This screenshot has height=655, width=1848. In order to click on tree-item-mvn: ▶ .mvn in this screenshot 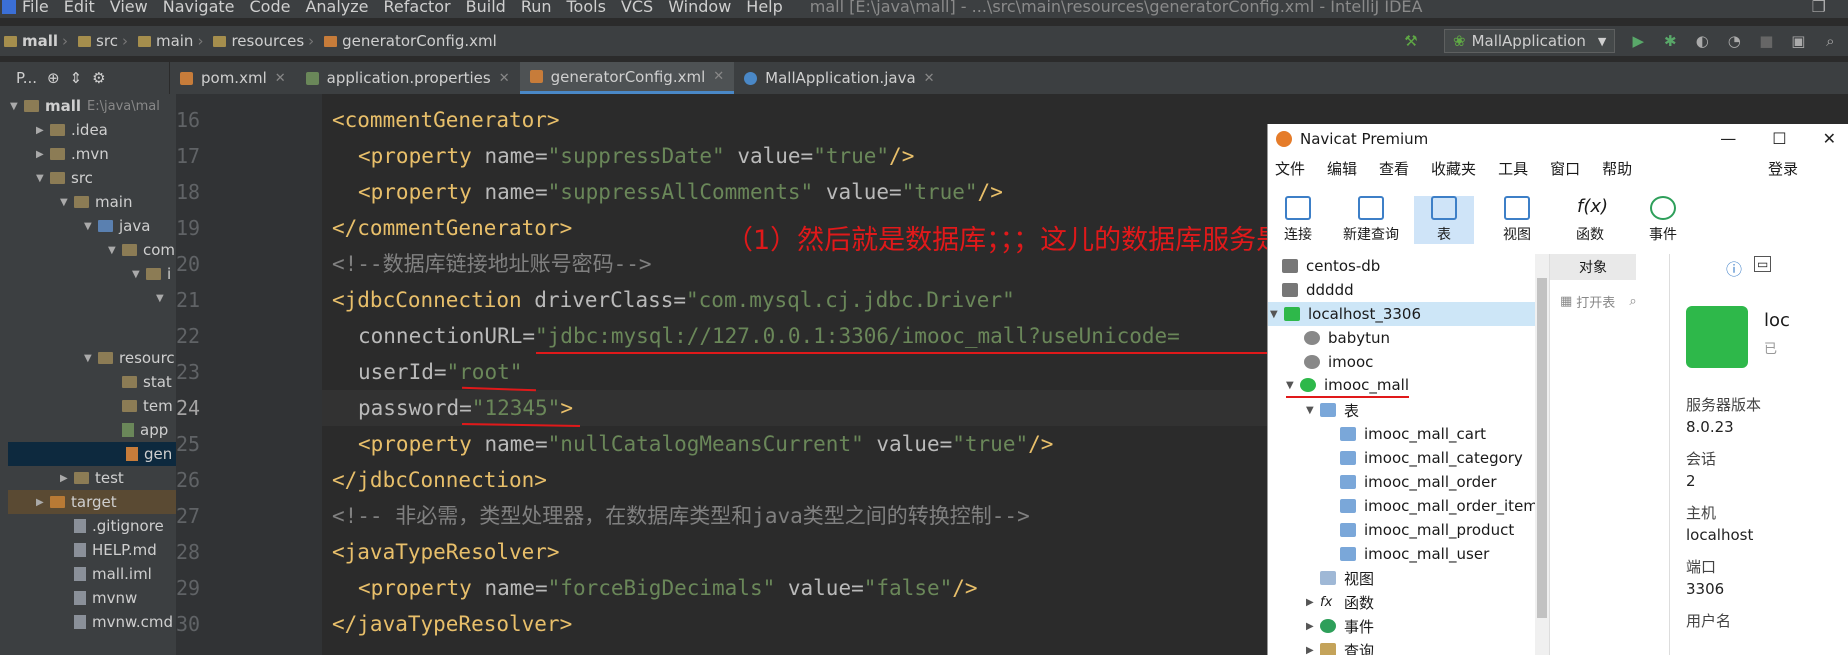, I will do `click(72, 154)`.